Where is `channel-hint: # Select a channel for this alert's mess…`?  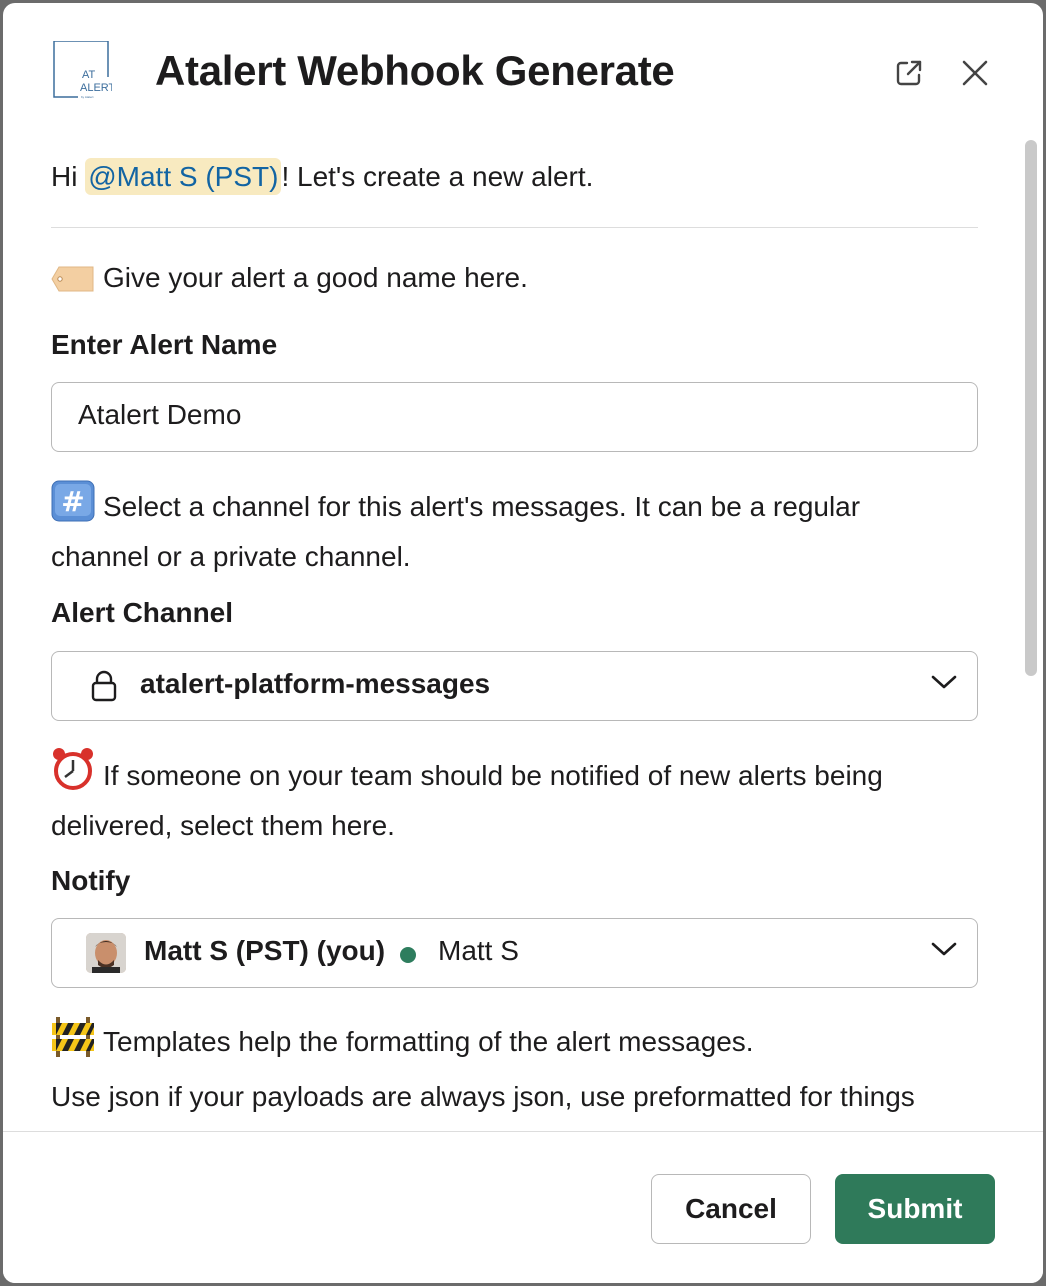 channel-hint: # Select a channel for this alert's mess… is located at coordinates (455, 529).